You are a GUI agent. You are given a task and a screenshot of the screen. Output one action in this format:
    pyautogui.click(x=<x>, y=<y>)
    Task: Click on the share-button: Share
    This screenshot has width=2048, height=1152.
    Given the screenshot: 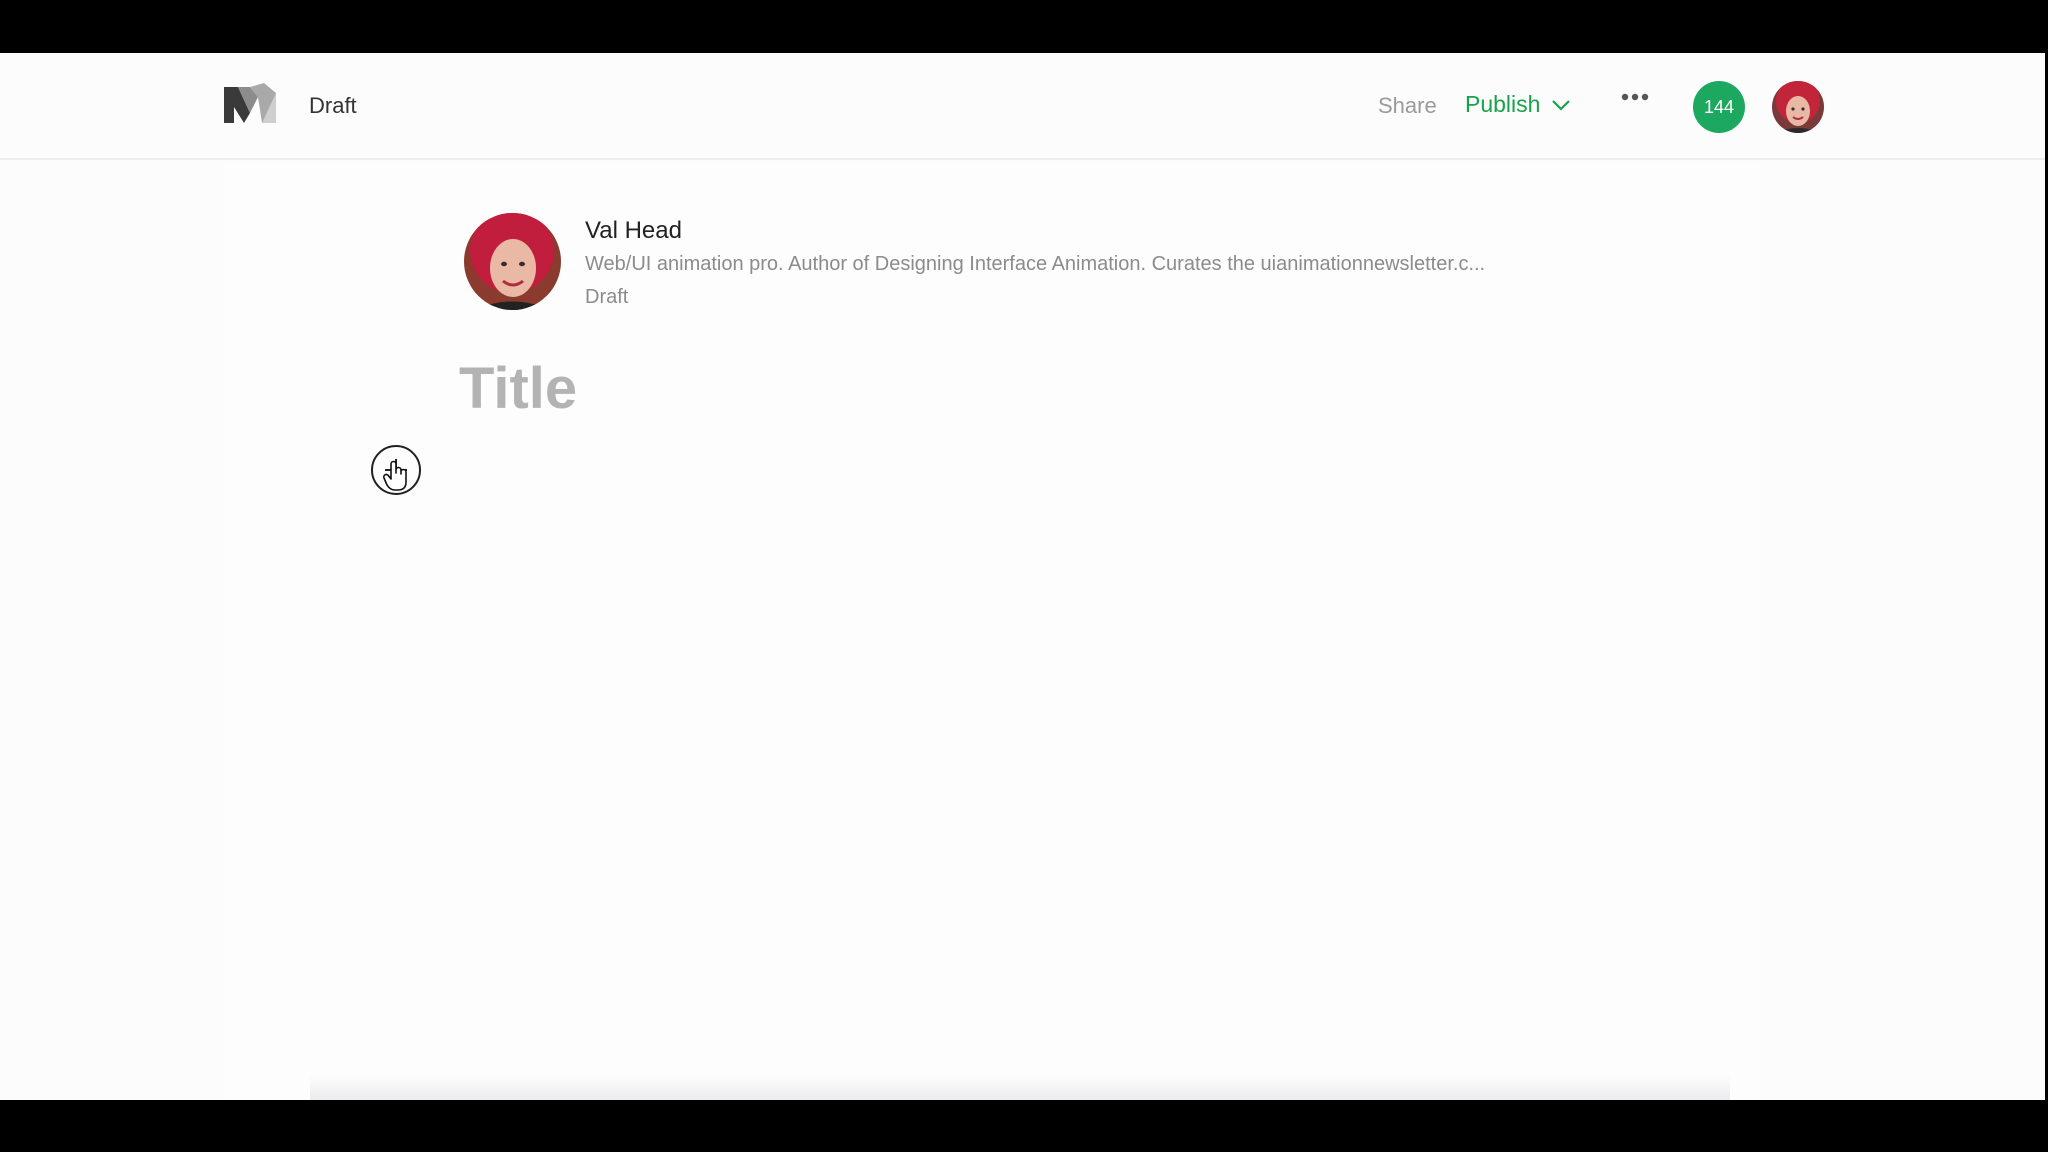 What is the action you would take?
    pyautogui.click(x=1407, y=106)
    